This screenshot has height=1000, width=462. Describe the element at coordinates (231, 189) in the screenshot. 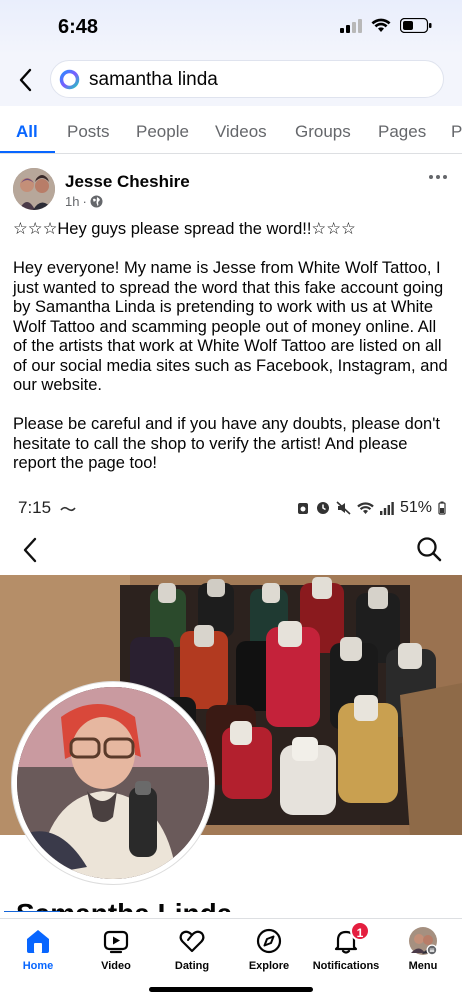

I see `post-header: Jesse Cheshire 1h ·` at that location.